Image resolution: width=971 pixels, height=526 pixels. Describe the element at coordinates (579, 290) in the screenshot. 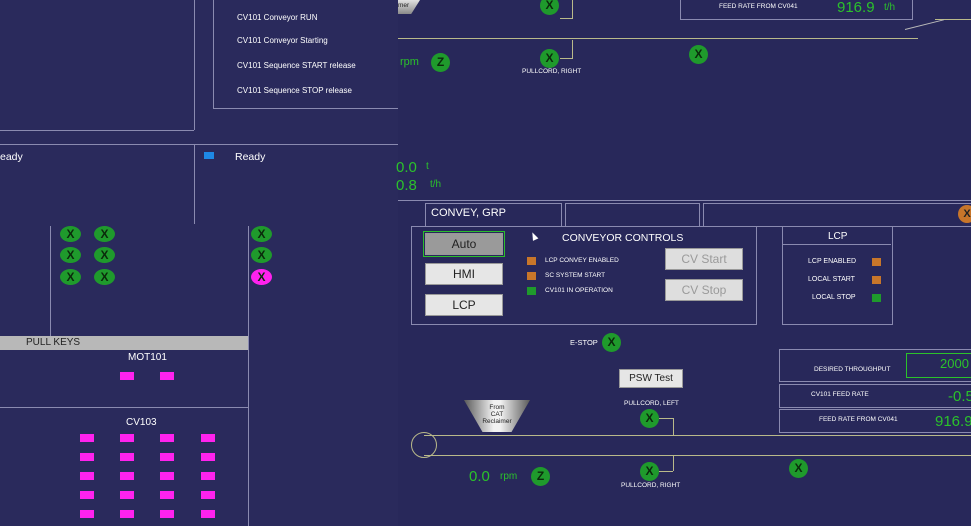

I see `legend-label: CV101 IN OPERATION` at that location.